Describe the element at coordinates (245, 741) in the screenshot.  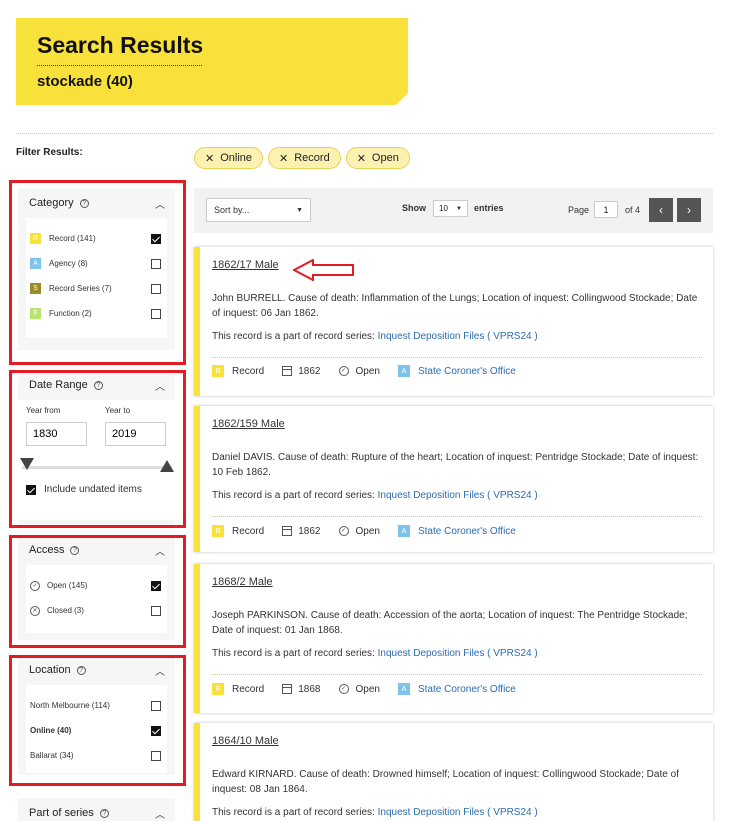
I see `result-title-link: 1864/10 Male` at that location.